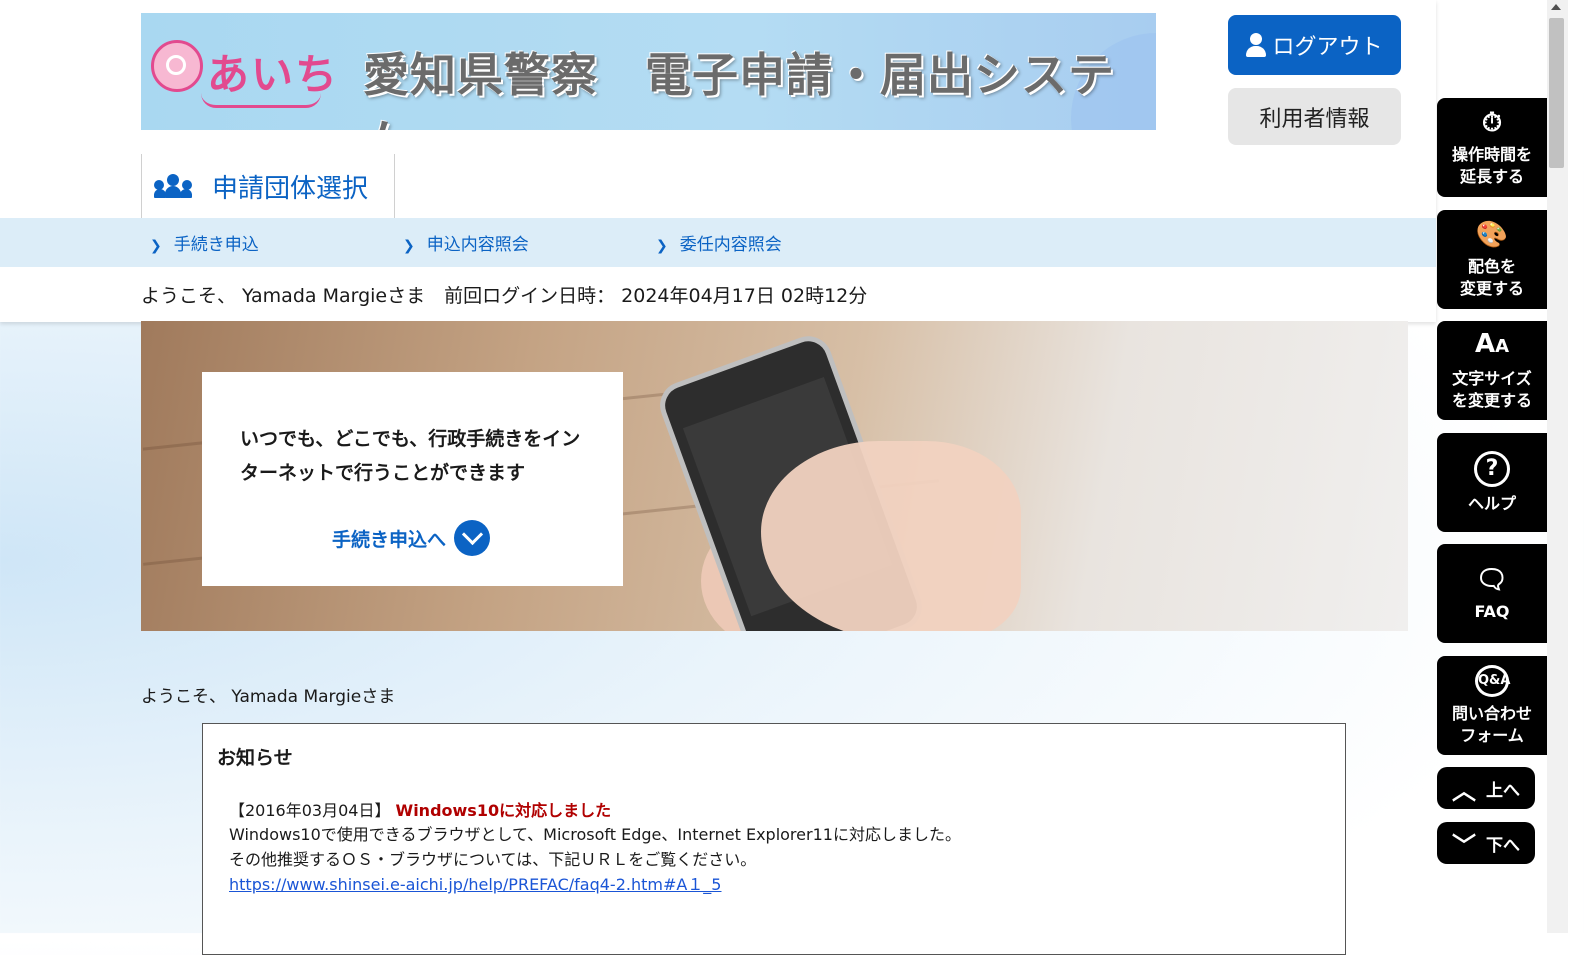 This screenshot has width=1584, height=955. What do you see at coordinates (1492, 468) in the screenshot?
I see `question-icon: ?` at bounding box center [1492, 468].